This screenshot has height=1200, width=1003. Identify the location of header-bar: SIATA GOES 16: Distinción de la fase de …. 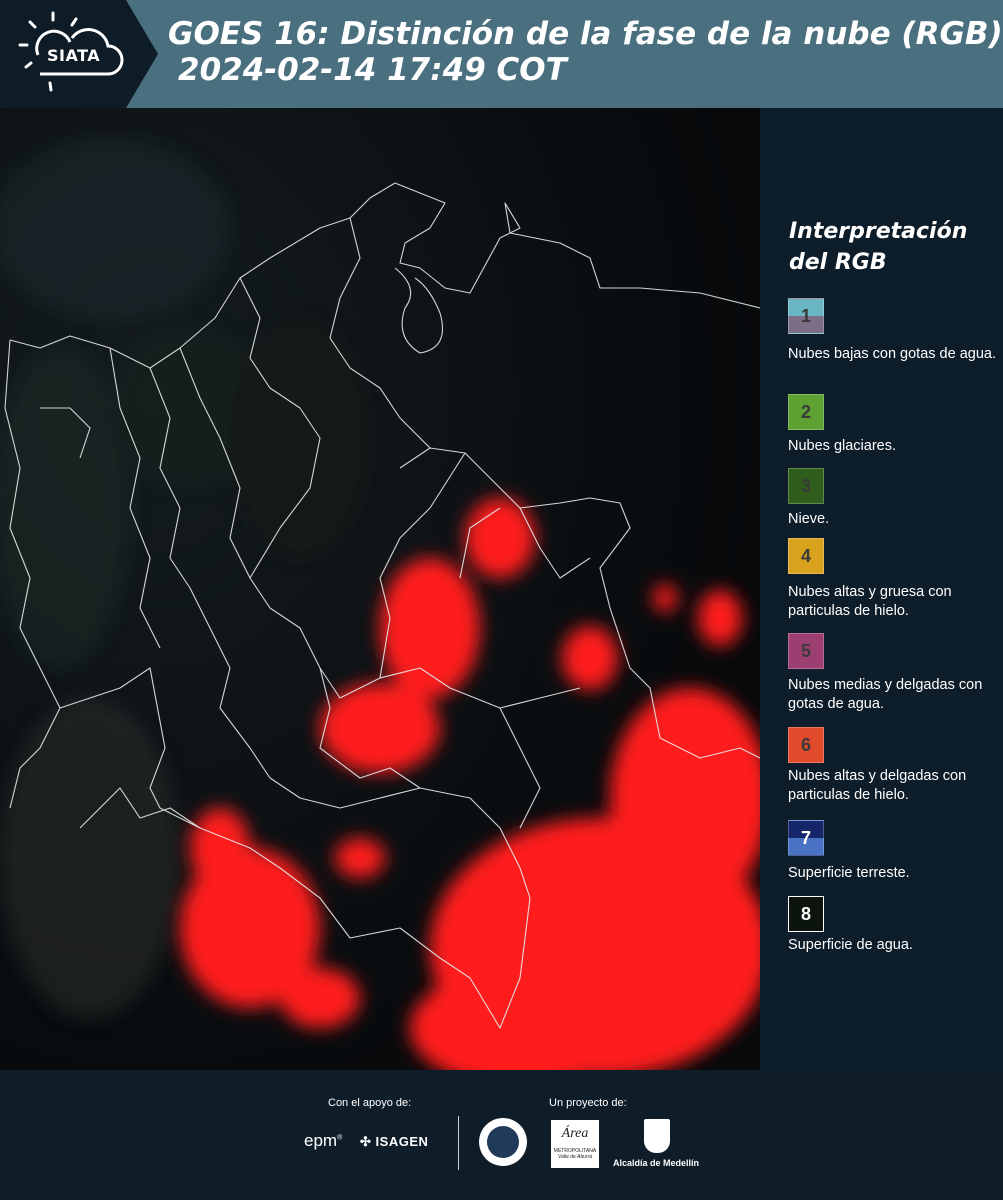
(501, 54).